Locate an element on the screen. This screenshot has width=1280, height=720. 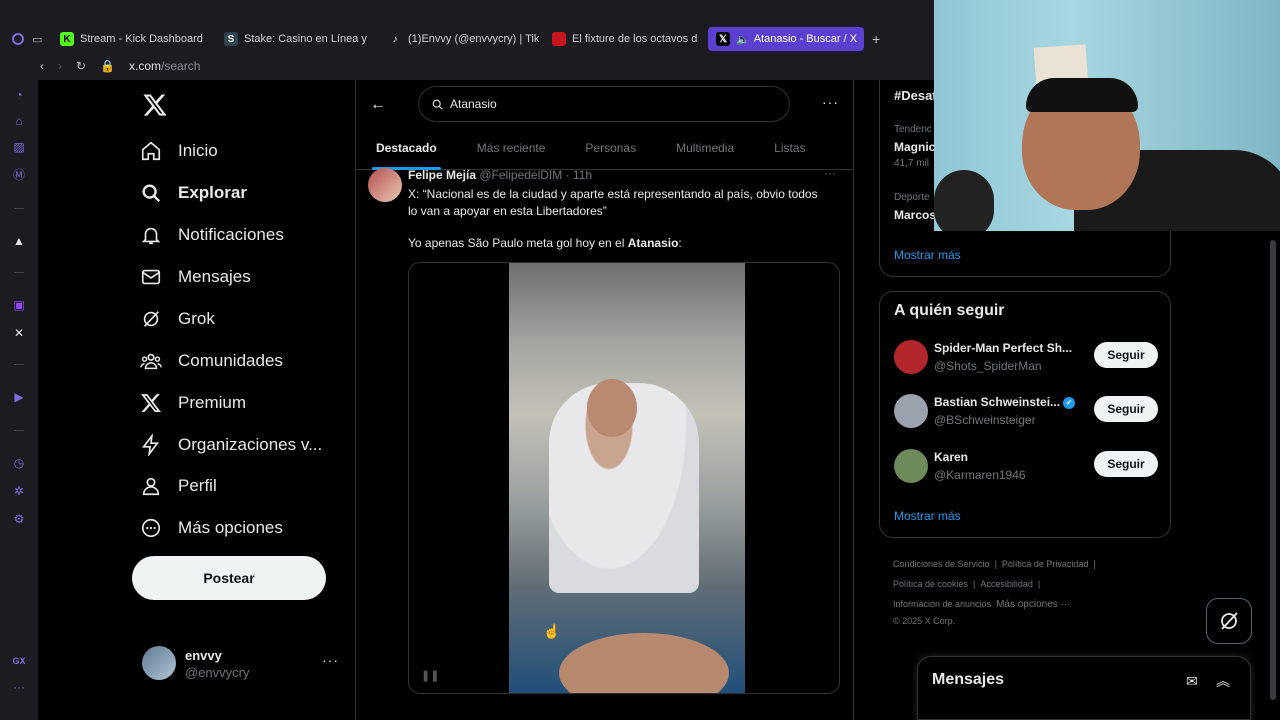
webcam-overlay is located at coordinates (1107, 115).